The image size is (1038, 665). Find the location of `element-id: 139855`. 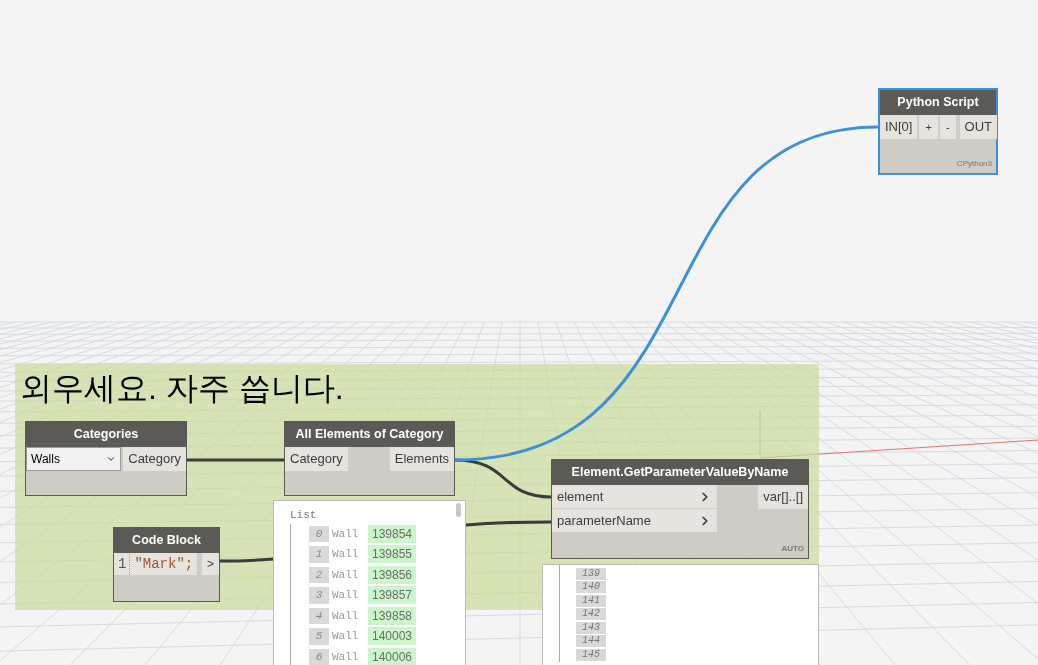

element-id: 139855 is located at coordinates (392, 554).